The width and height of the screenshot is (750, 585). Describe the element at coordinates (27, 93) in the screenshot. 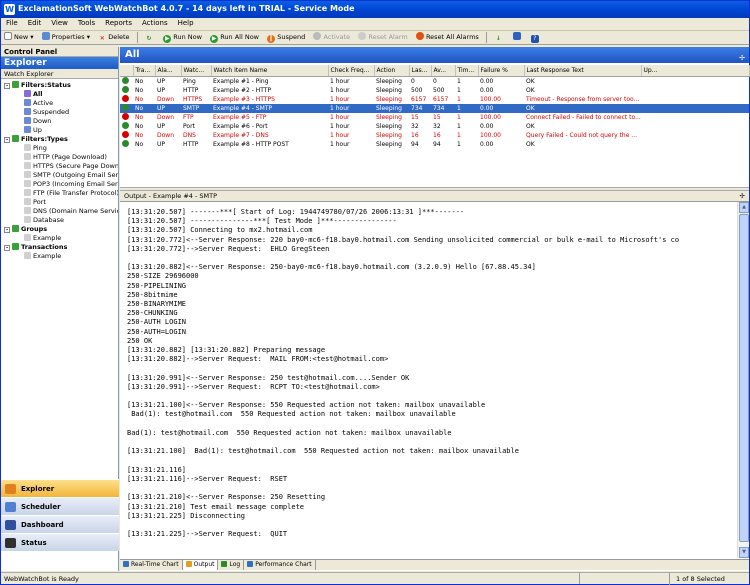

I see `all-icon` at that location.